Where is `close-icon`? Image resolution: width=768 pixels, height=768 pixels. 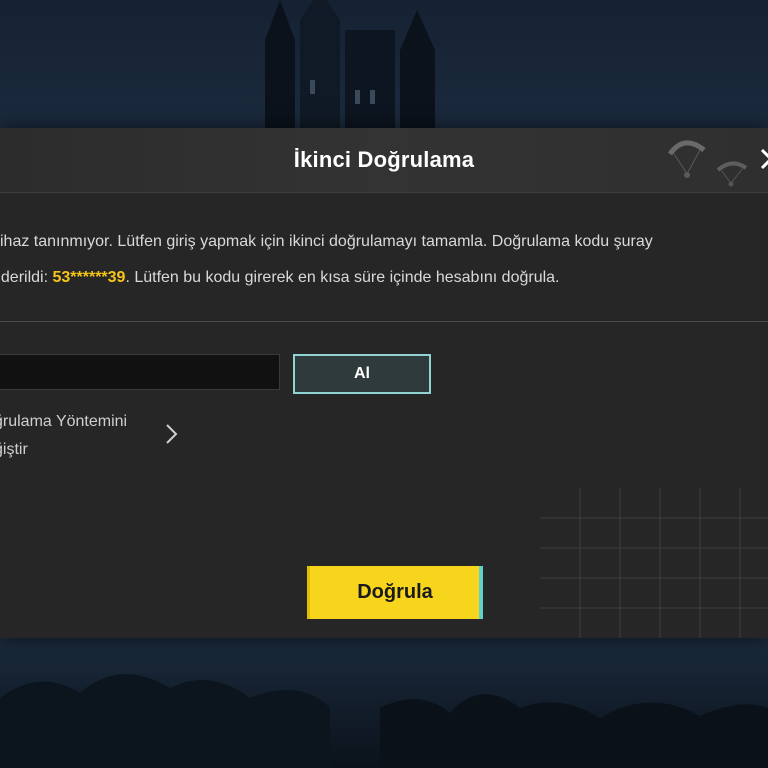 close-icon is located at coordinates (762, 159).